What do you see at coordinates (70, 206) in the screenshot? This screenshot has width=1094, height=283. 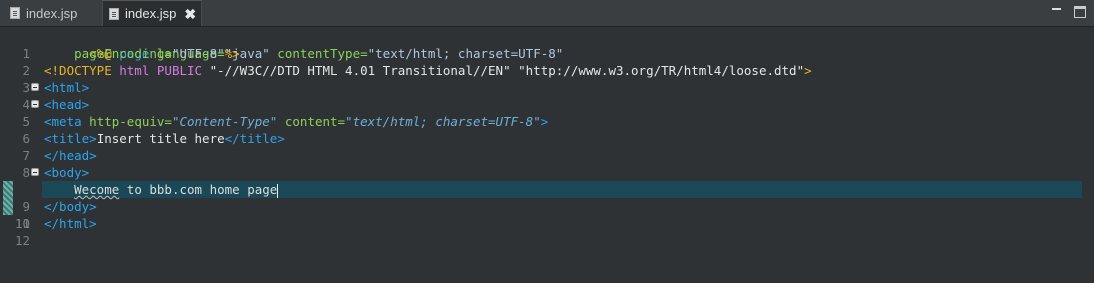 I see `html-tag: </body>` at bounding box center [70, 206].